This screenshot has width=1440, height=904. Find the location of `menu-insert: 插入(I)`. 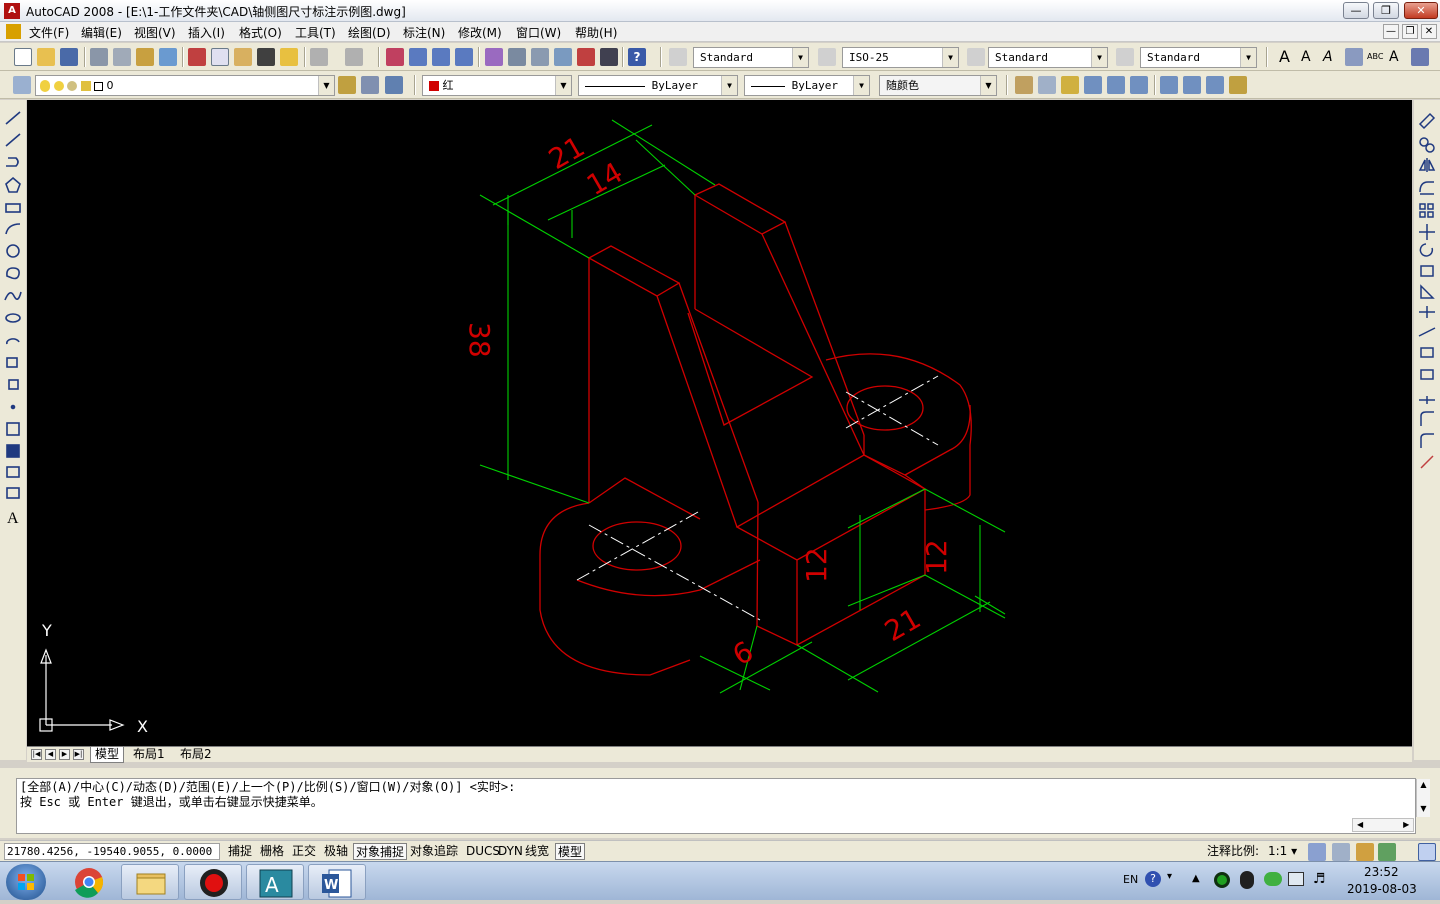

menu-insert: 插入(I) is located at coordinates (206, 32).